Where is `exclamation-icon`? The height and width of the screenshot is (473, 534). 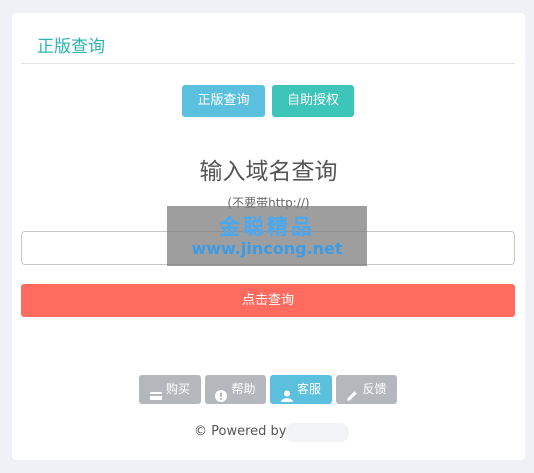 exclamation-icon is located at coordinates (221, 393).